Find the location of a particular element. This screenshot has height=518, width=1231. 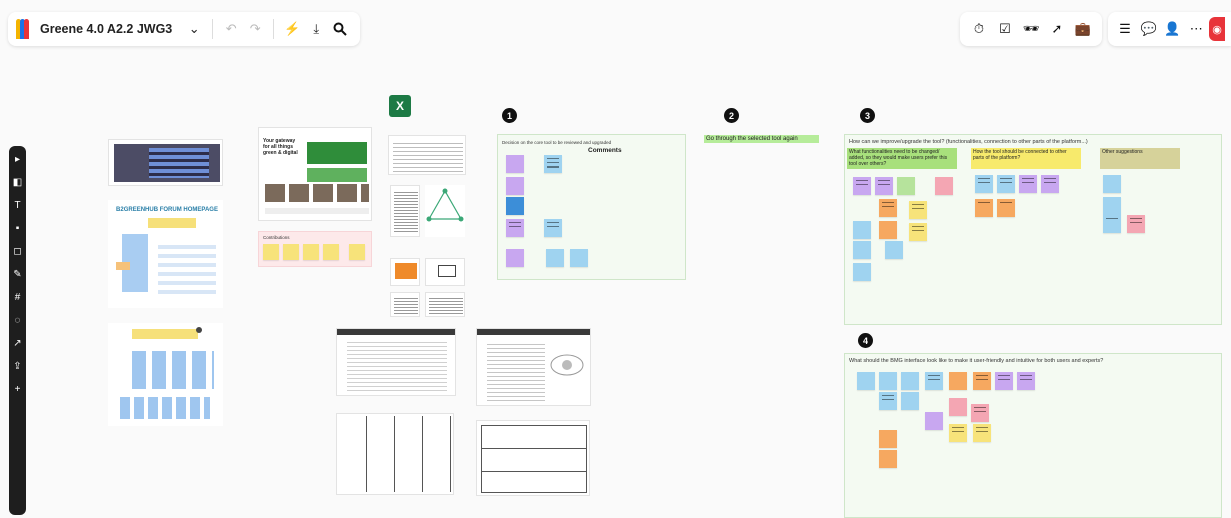

user-icon: 👤 is located at coordinates (1173, 29).